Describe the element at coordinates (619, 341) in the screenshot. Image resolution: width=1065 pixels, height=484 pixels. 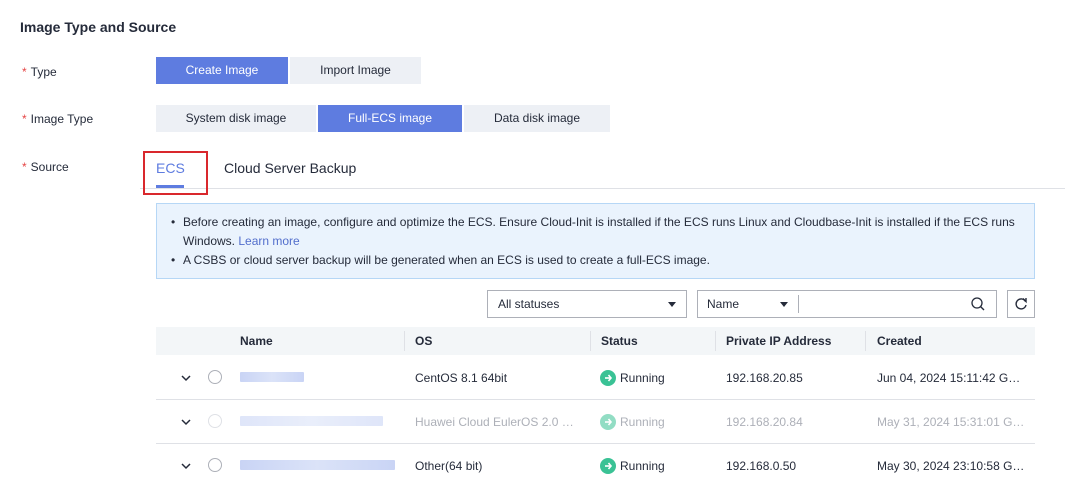
I see `column-status: Status` at that location.